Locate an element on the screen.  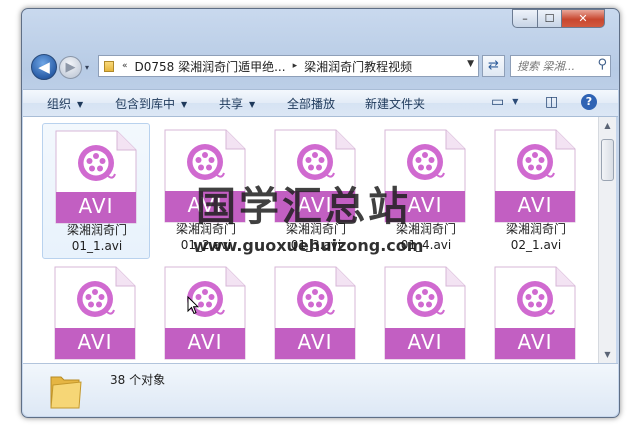
breadcrumb-overflow: « is located at coordinates (125, 66).